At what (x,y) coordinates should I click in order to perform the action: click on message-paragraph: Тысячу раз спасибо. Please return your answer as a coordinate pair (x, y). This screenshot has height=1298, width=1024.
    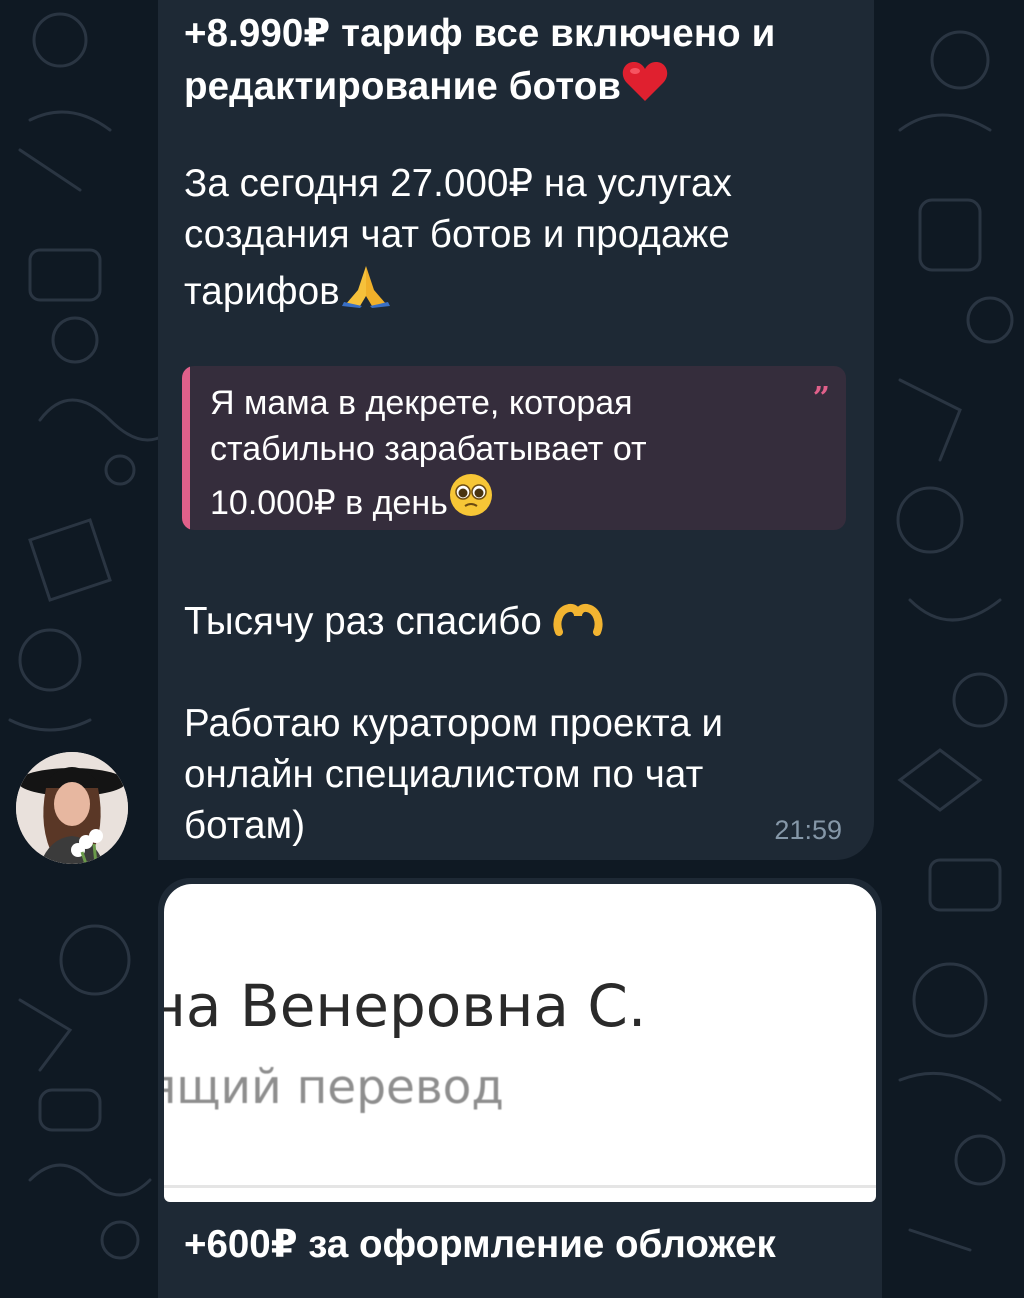
    Looking at the image, I should click on (393, 623).